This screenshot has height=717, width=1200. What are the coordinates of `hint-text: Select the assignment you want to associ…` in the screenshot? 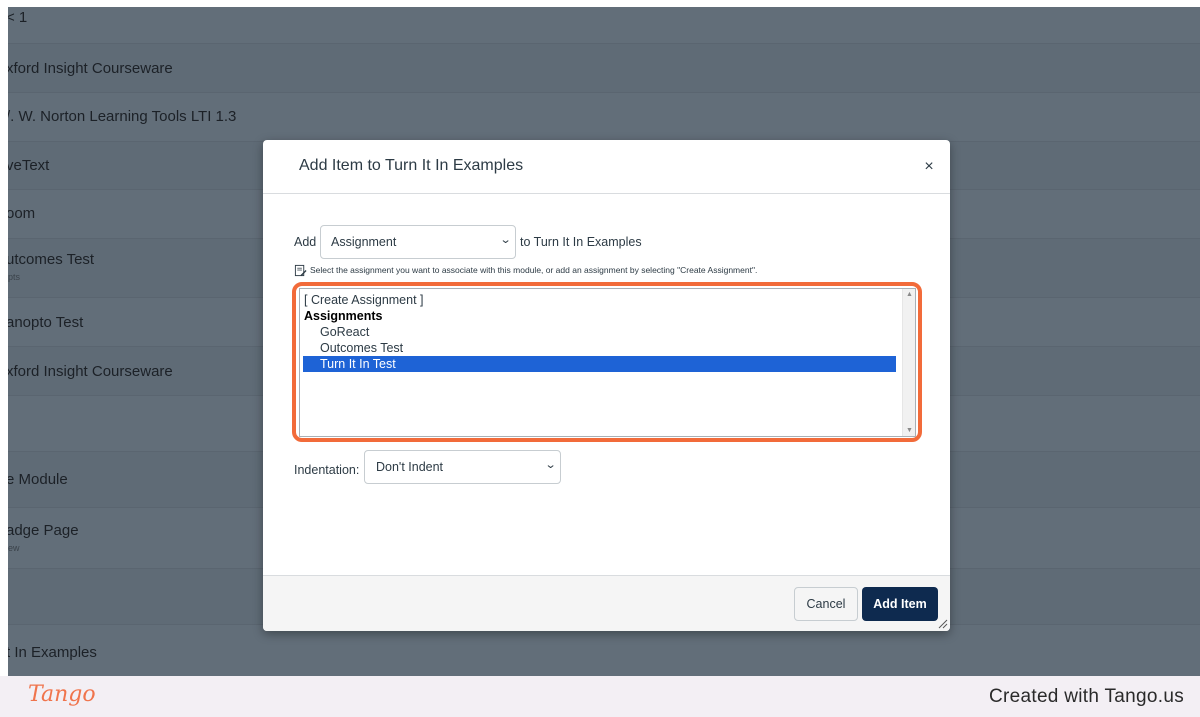 It's located at (525, 270).